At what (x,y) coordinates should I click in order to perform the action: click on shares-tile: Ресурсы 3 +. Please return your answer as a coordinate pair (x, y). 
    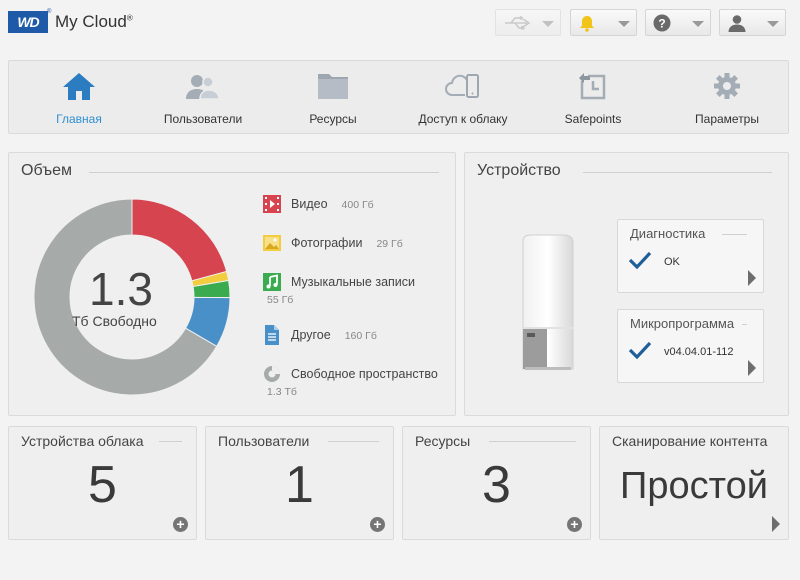
    Looking at the image, I should click on (496, 483).